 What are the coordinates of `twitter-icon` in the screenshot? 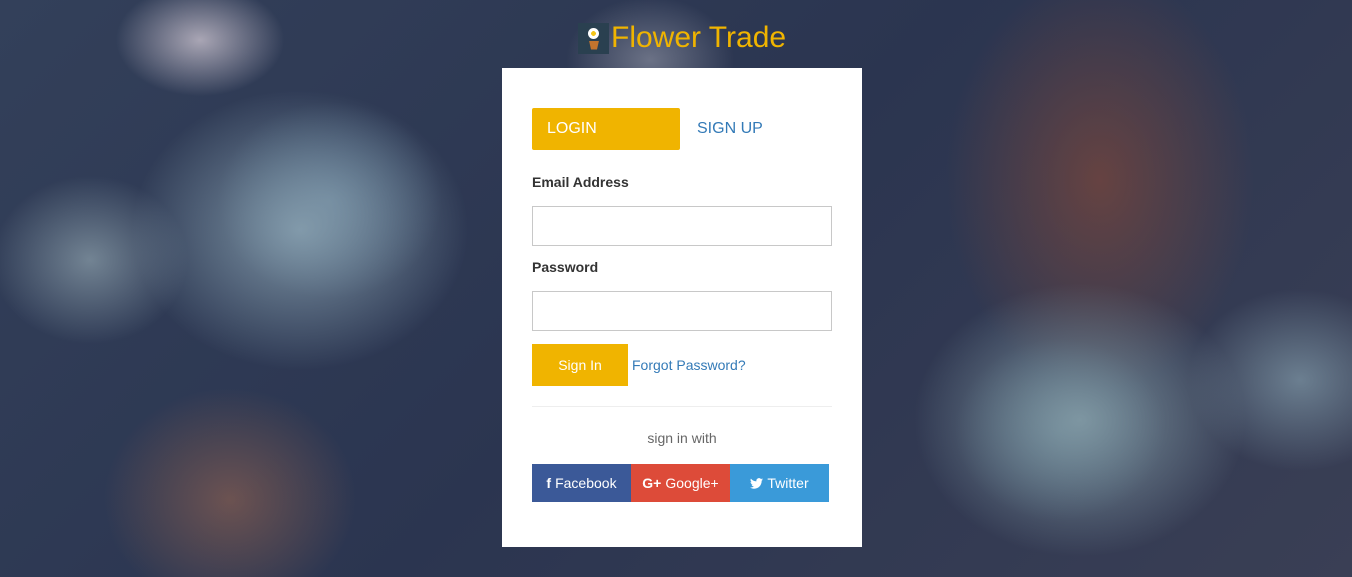 It's located at (757, 483).